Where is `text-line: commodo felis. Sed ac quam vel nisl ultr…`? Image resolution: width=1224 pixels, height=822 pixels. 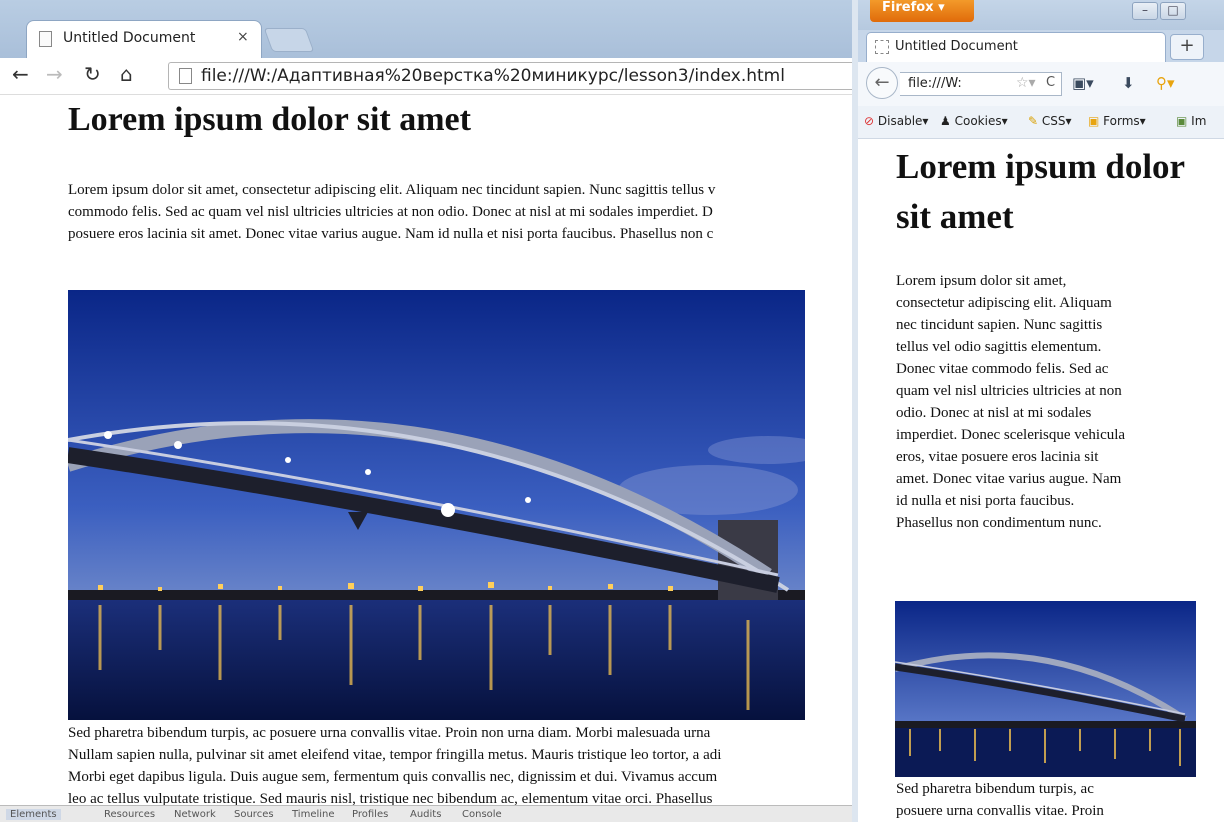
text-line: commodo felis. Sed ac quam vel nisl ultr… is located at coordinates (390, 212).